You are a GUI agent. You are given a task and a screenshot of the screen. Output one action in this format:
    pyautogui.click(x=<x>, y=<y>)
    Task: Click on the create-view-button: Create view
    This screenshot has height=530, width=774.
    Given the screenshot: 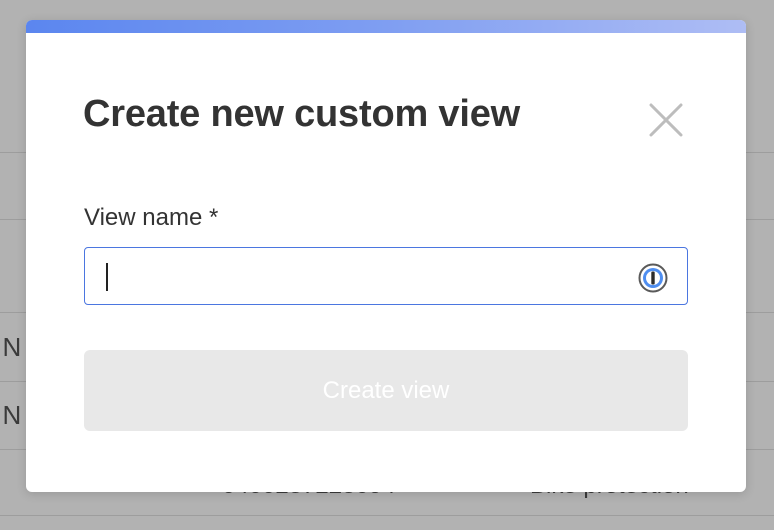 What is the action you would take?
    pyautogui.click(x=386, y=390)
    